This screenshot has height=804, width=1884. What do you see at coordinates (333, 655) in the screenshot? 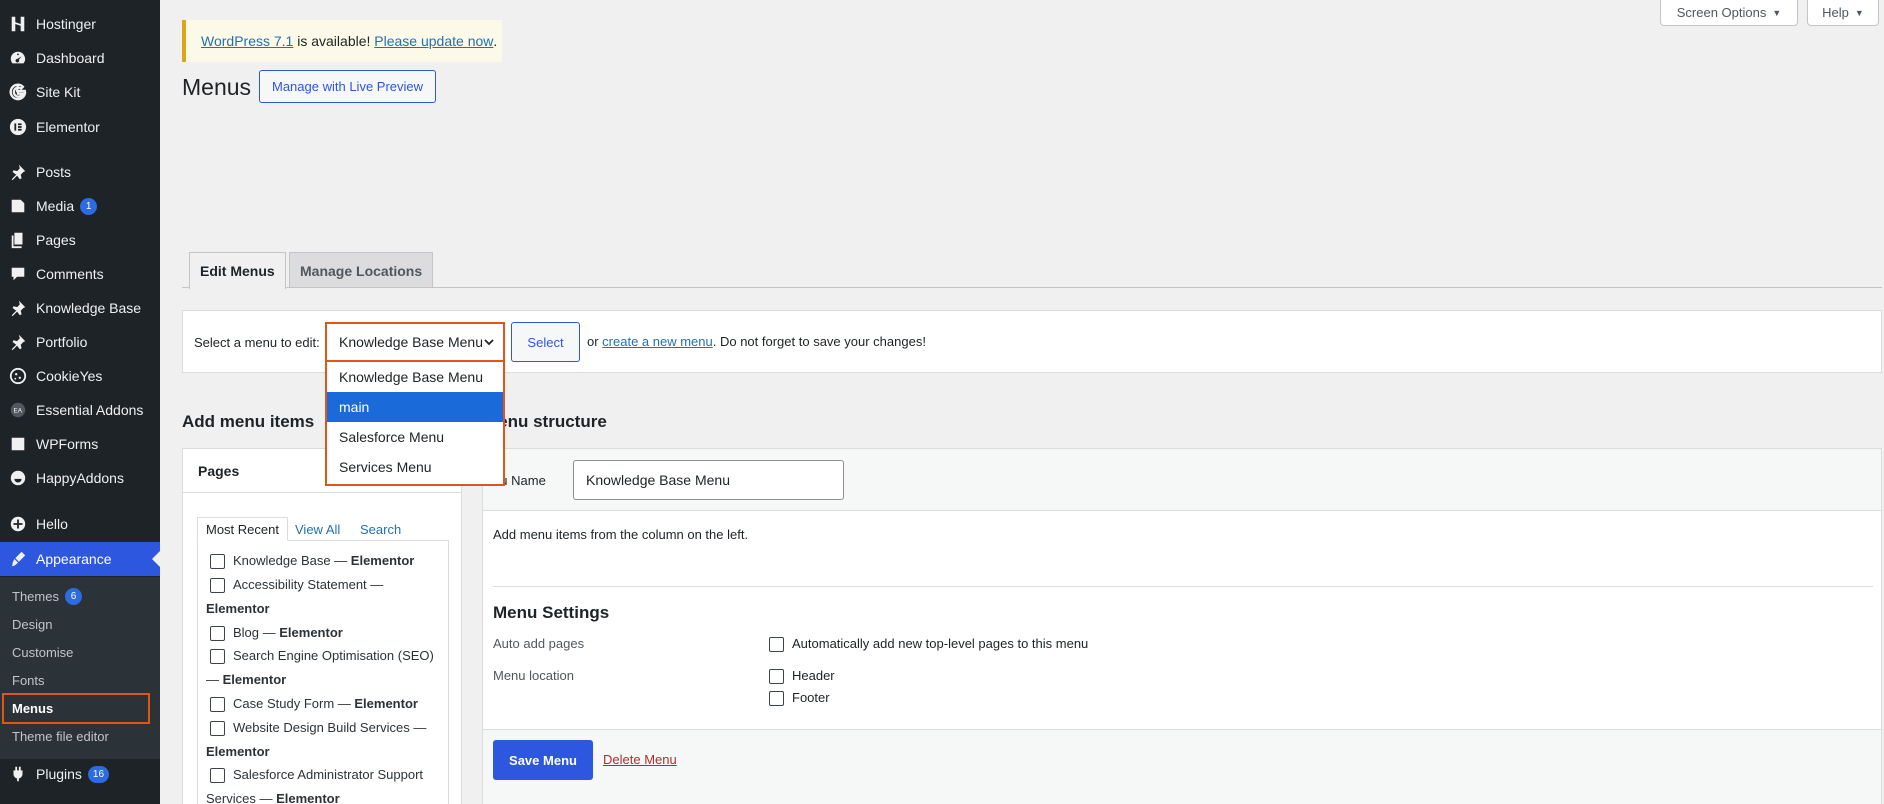
I see `page-item-title: Search Engine Optimisation (SEO)` at bounding box center [333, 655].